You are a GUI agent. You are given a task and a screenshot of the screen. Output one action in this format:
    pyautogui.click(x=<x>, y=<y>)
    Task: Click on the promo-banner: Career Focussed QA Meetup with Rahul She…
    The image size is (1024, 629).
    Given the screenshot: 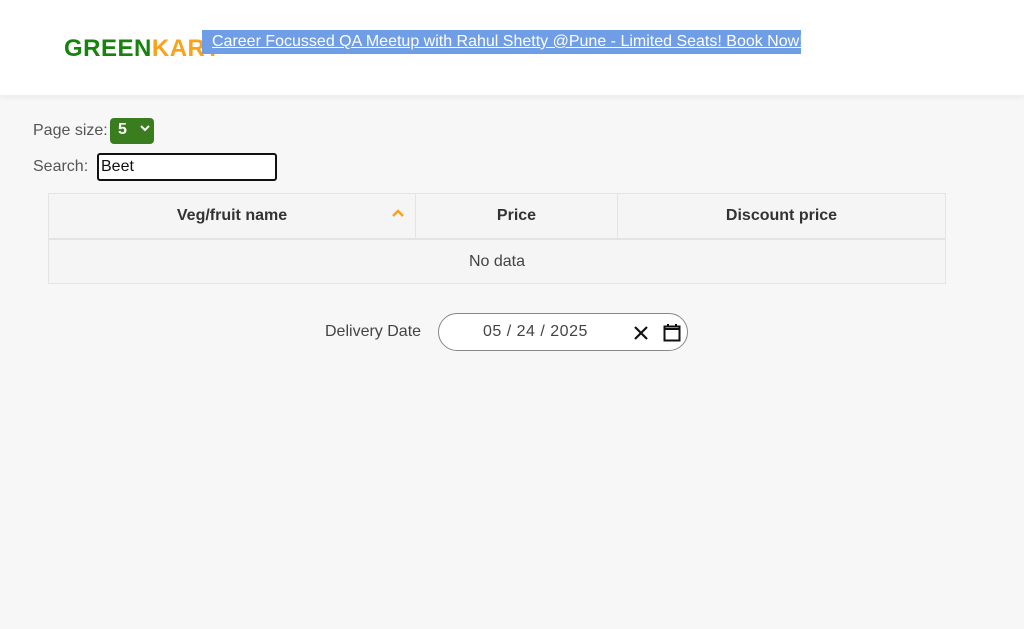 What is the action you would take?
    pyautogui.click(x=503, y=42)
    